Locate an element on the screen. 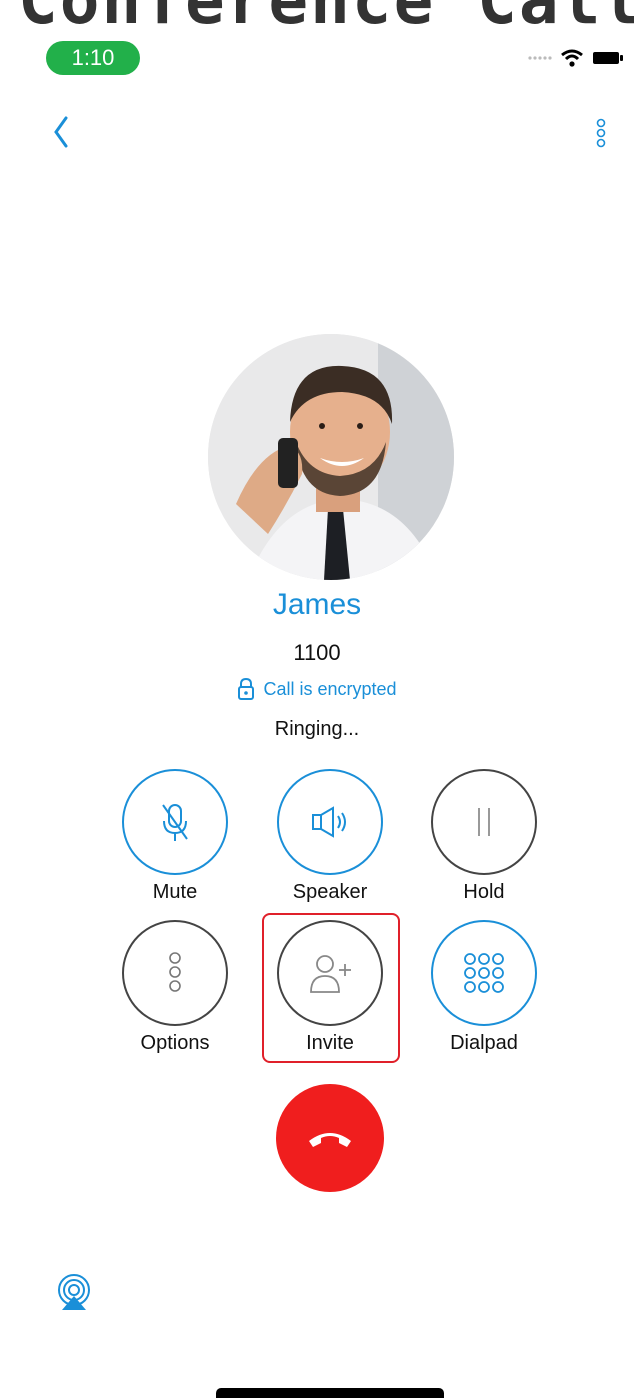 Image resolution: width=634 pixels, height=1398 pixels. more-options-button is located at coordinates (601, 136).